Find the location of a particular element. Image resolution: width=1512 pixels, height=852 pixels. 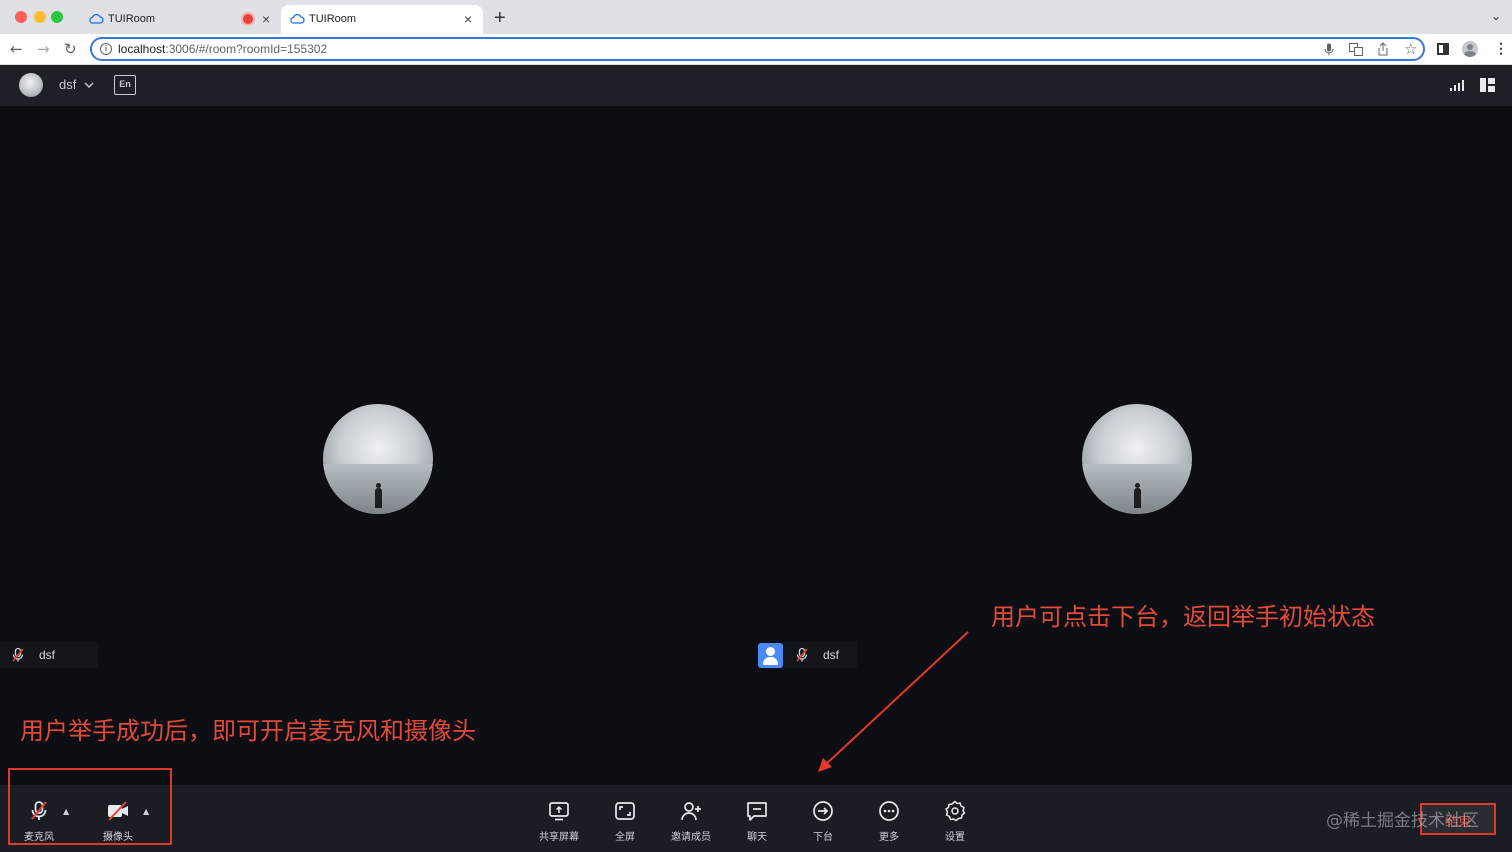

translate-icon is located at coordinates (1356, 51).